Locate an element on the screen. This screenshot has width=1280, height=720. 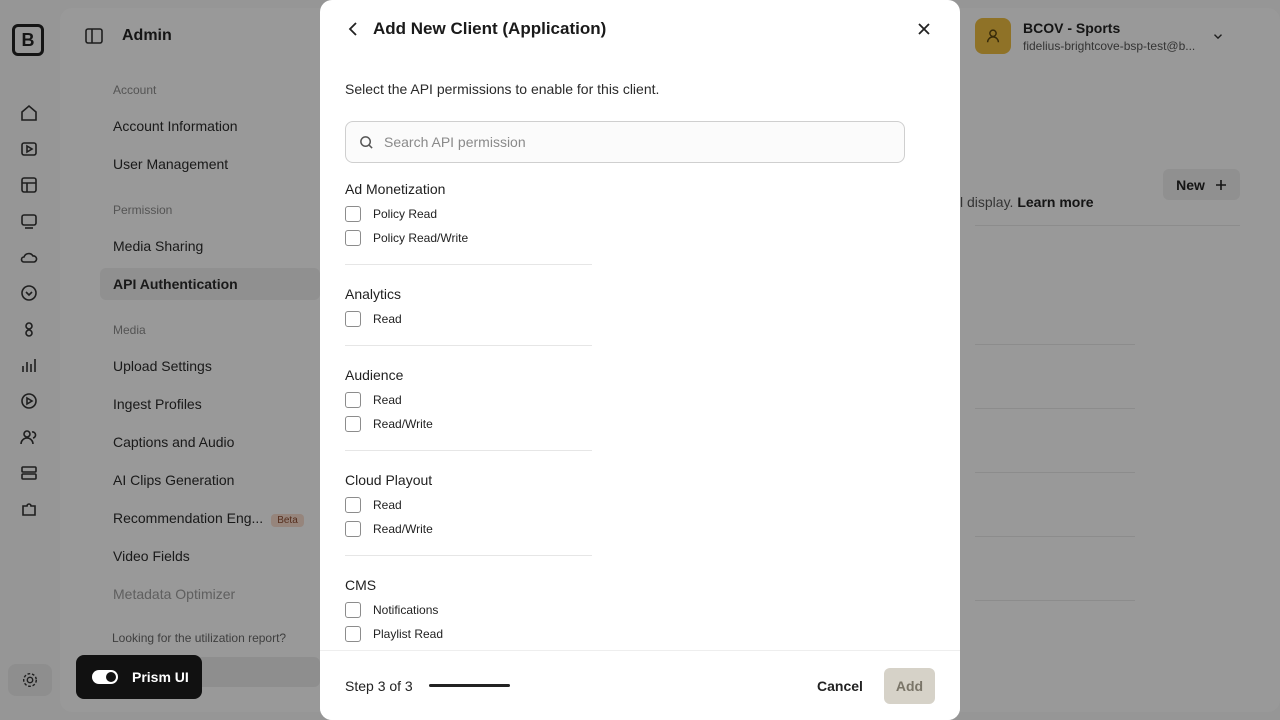
close-button is located at coordinates (924, 29).